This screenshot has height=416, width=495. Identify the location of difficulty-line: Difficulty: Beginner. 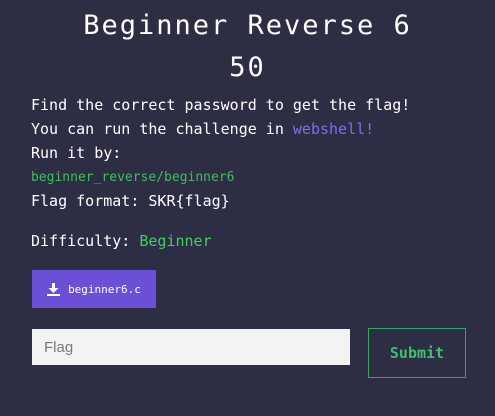
(121, 241).